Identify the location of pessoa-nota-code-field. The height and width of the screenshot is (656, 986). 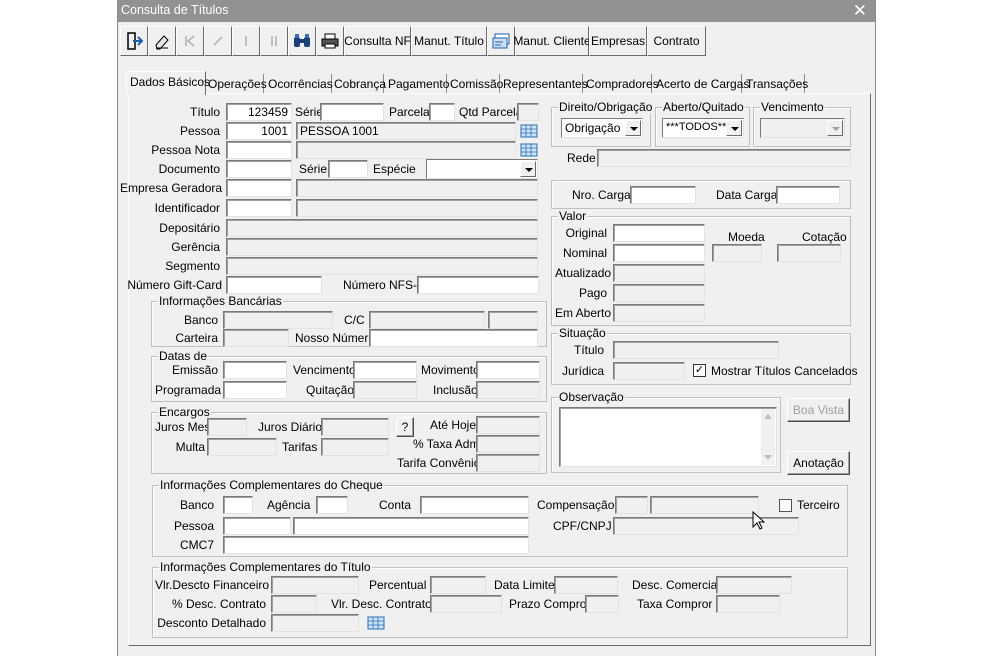
(259, 150).